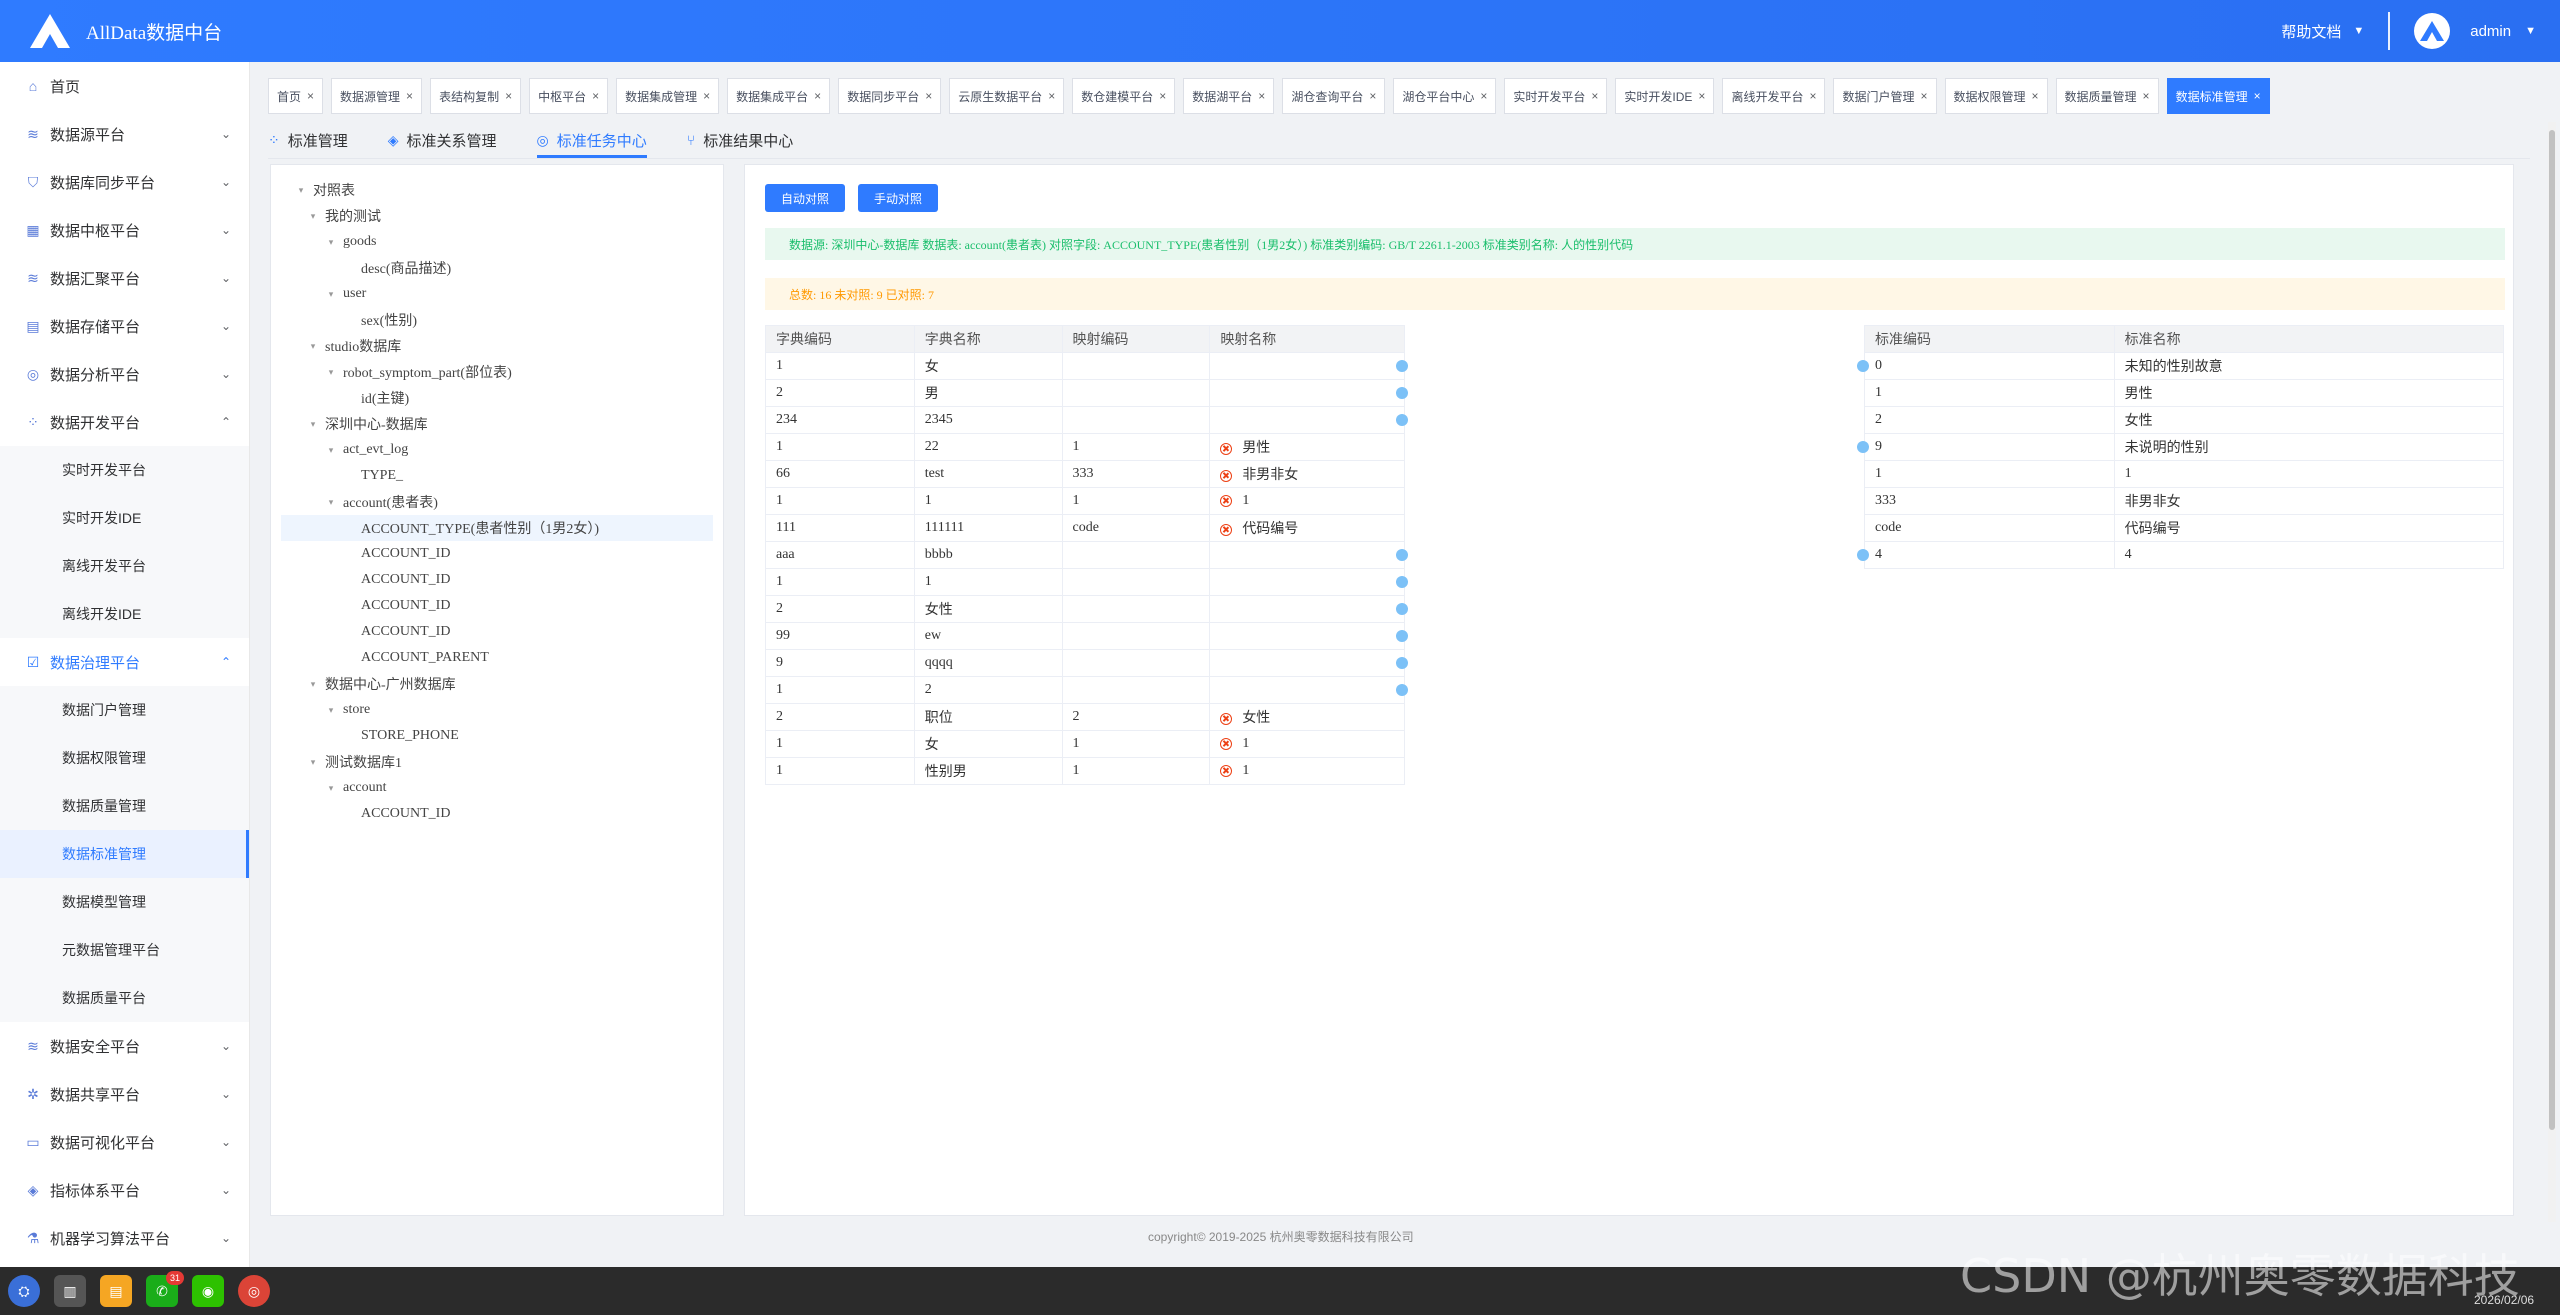 The image size is (2560, 1315). What do you see at coordinates (1445, 96) in the screenshot?
I see `page-tab: 湖仓平台中心 ×` at bounding box center [1445, 96].